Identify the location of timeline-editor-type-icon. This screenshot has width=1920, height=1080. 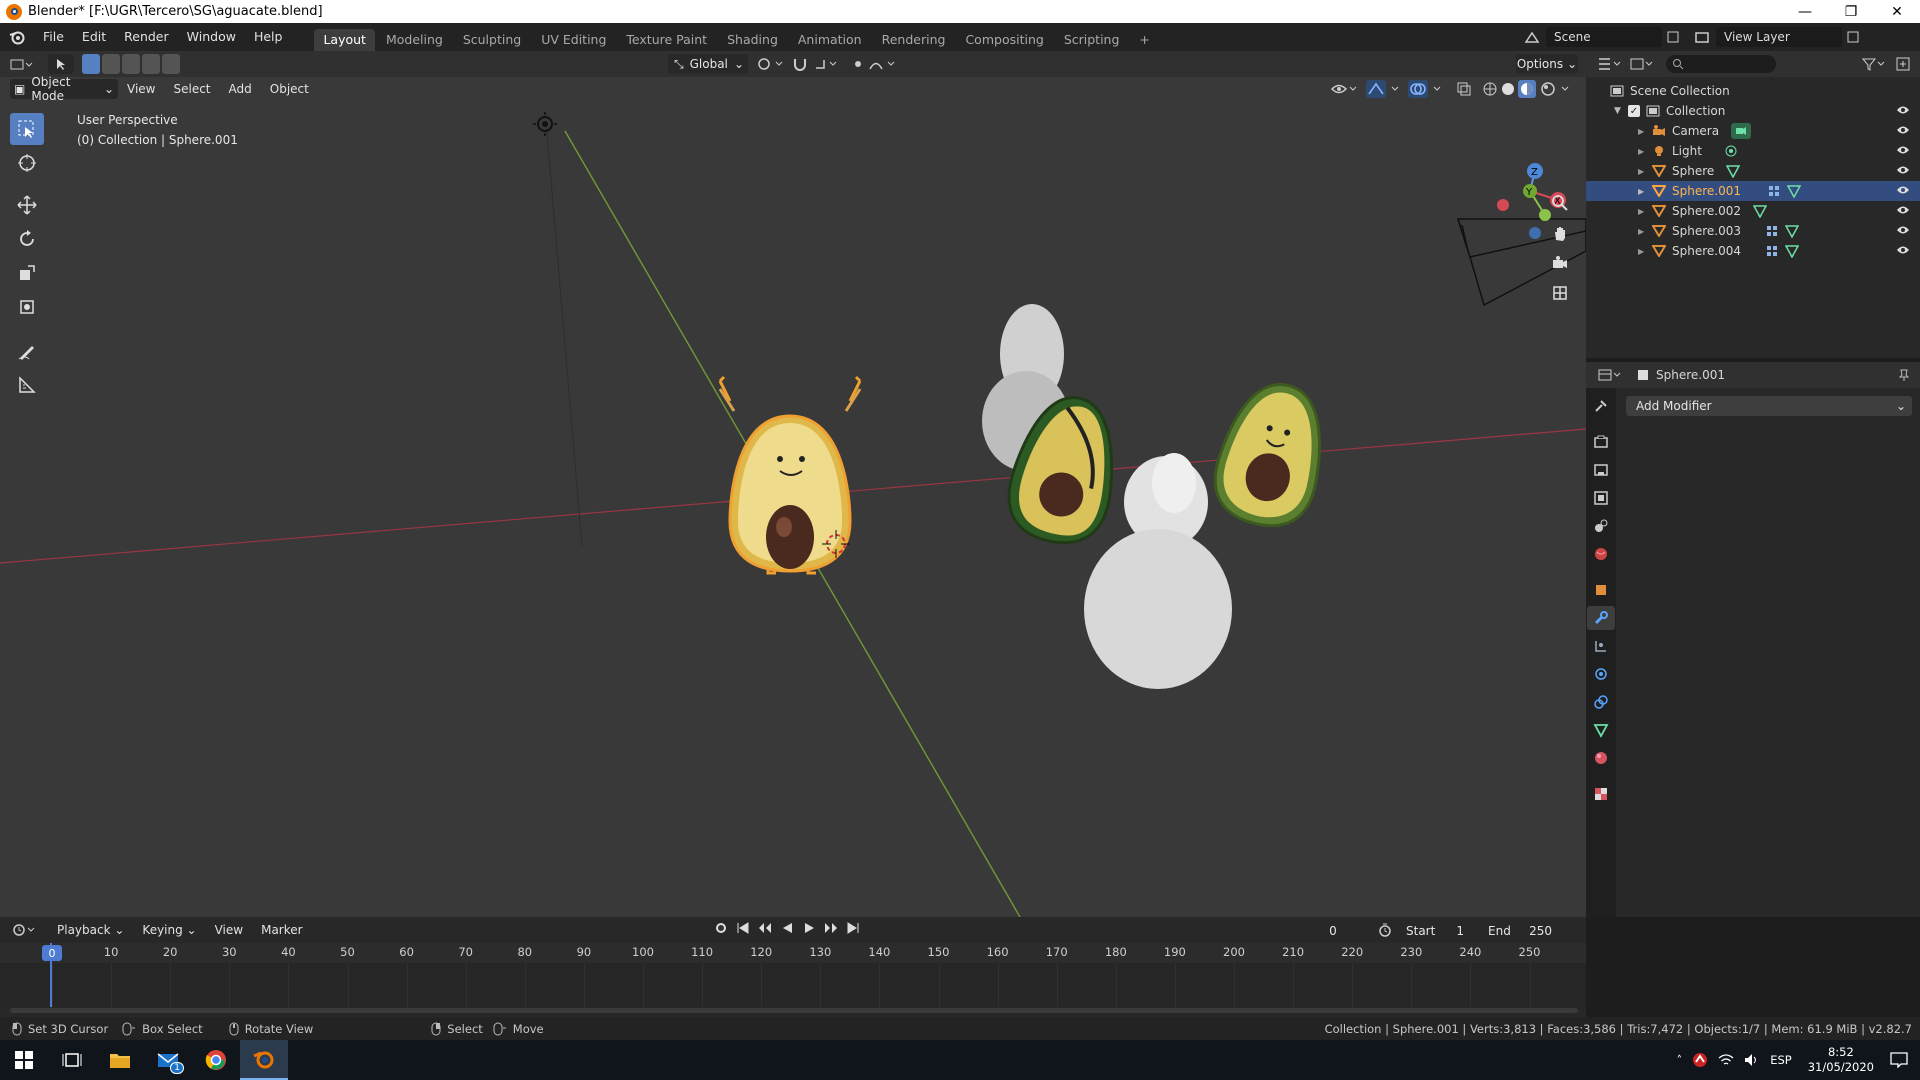
(25, 930).